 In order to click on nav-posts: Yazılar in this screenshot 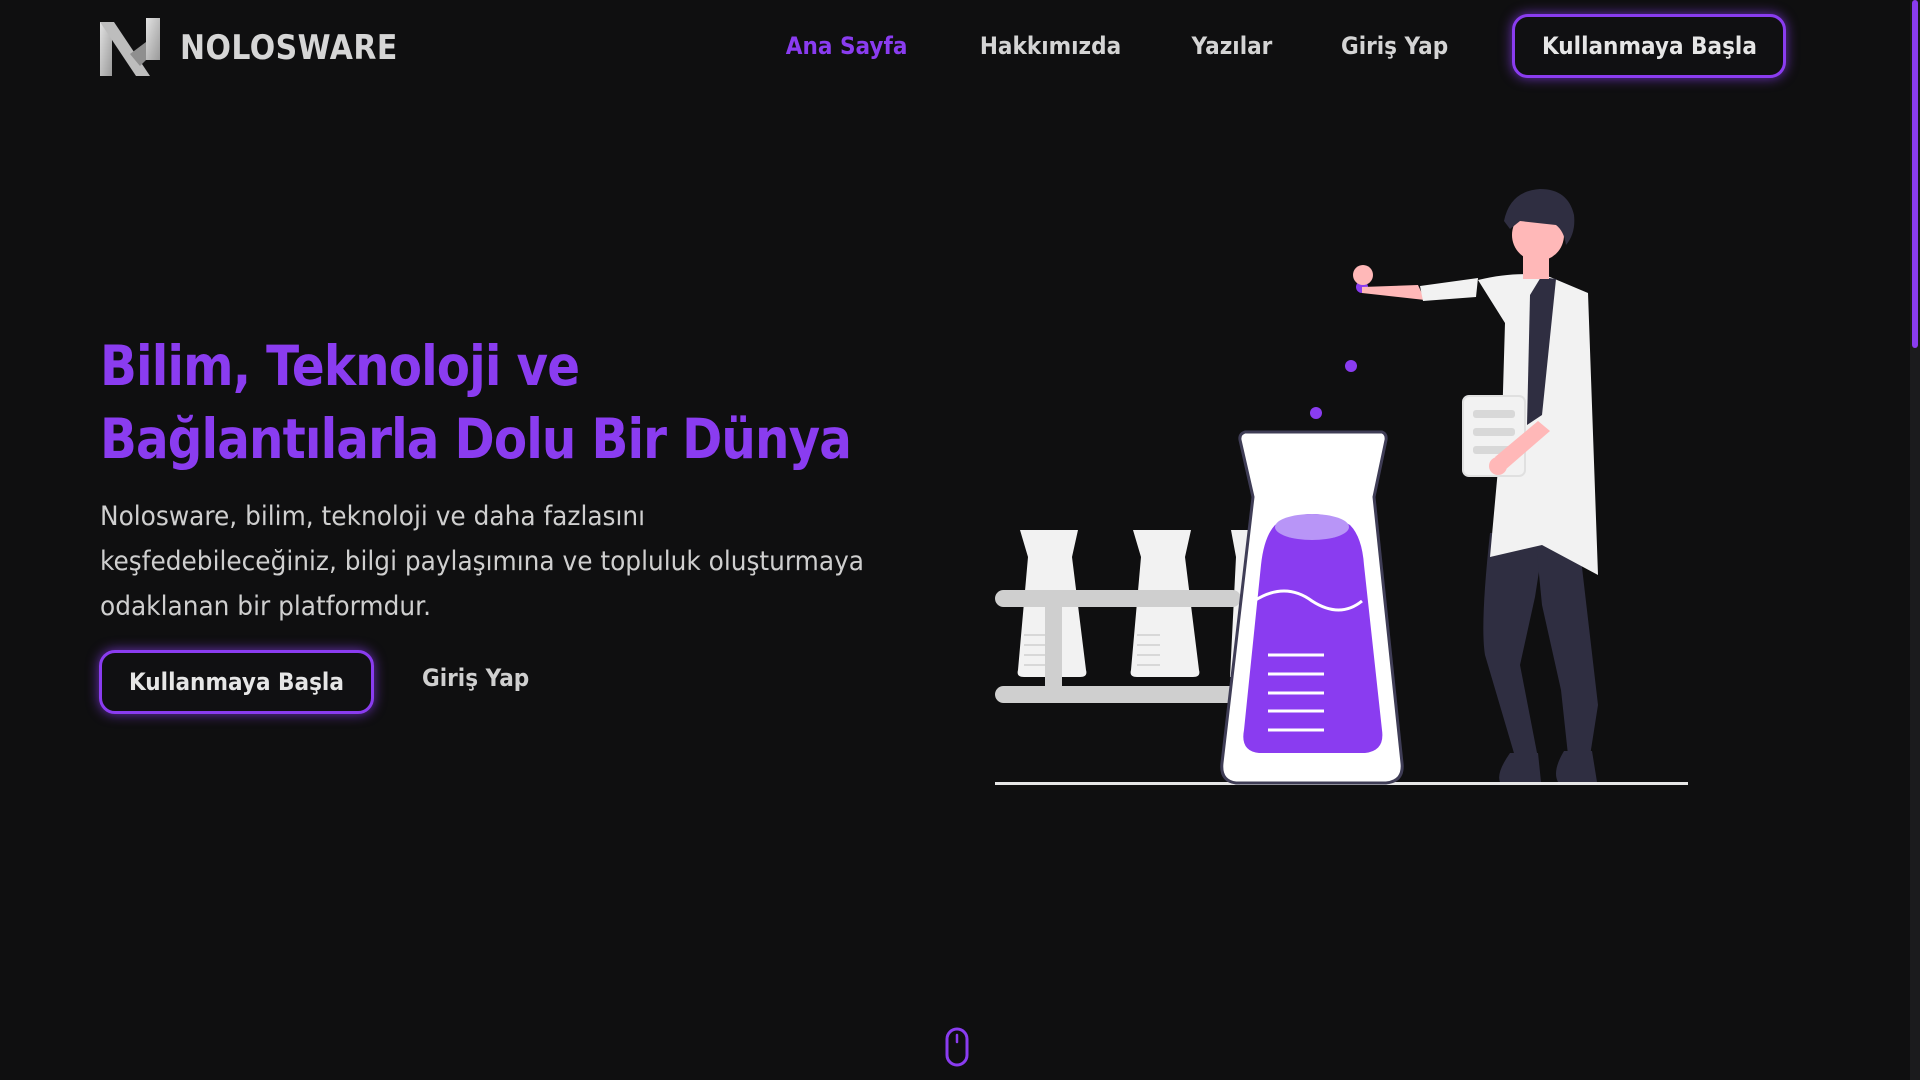, I will do `click(1231, 46)`.